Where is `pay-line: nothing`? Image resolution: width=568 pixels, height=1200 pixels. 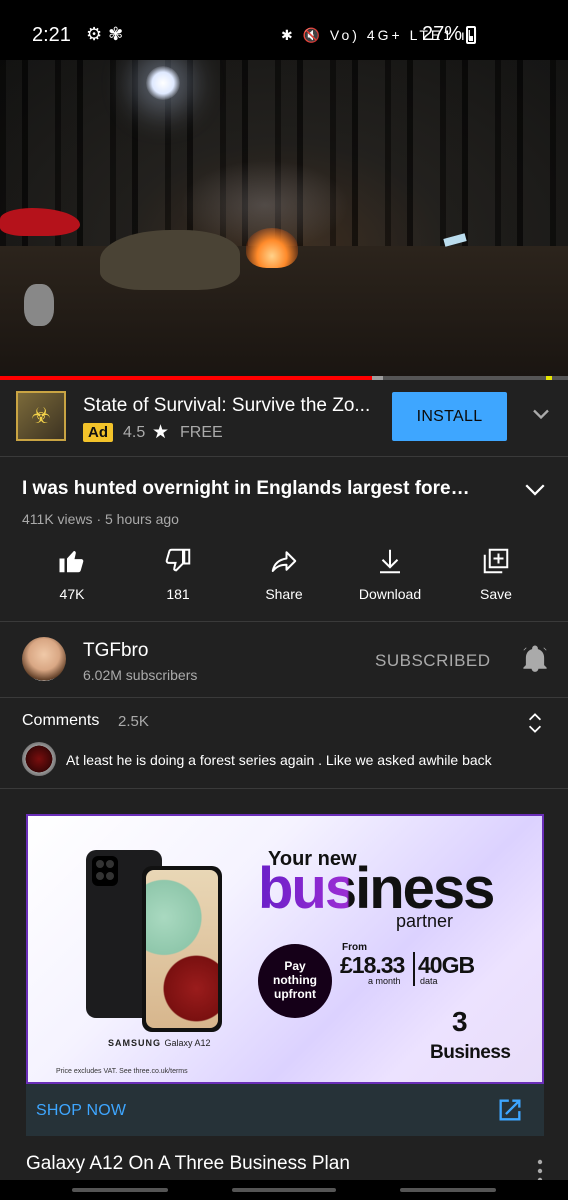
pay-line: nothing is located at coordinates (295, 980).